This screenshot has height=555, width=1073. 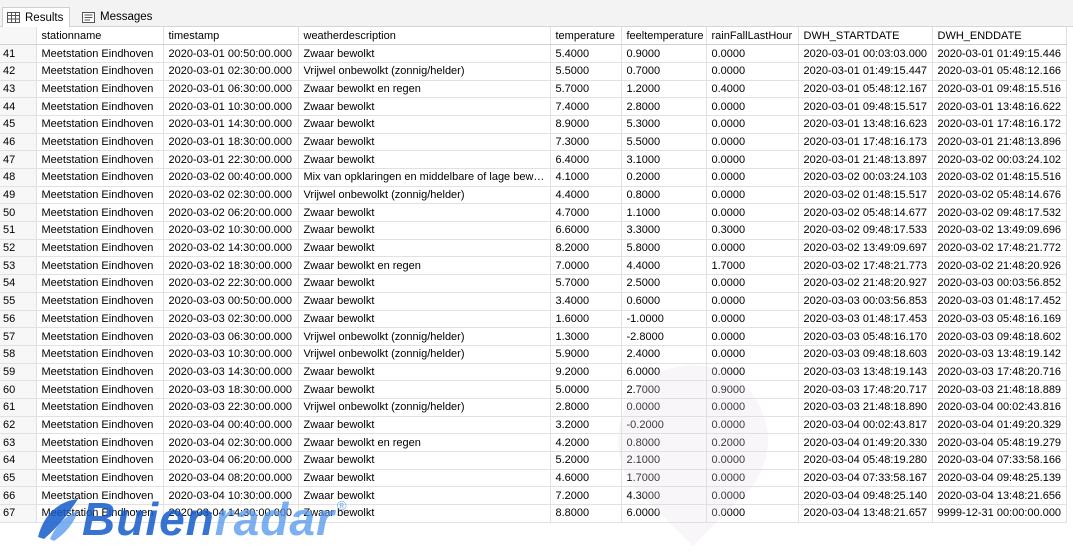 I want to click on cell-weatherdescription: Zwaar bewolkt en regen, so click(x=424, y=442).